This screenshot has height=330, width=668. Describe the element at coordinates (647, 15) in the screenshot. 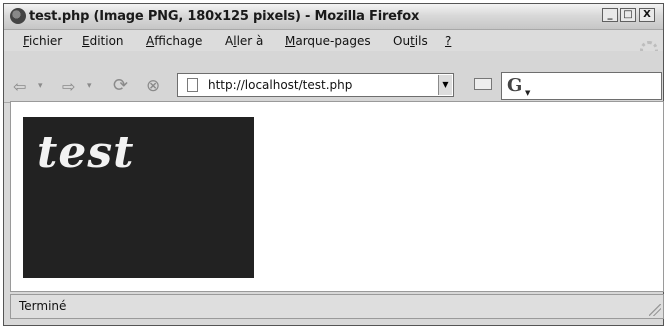

I see `close-button: X` at that location.